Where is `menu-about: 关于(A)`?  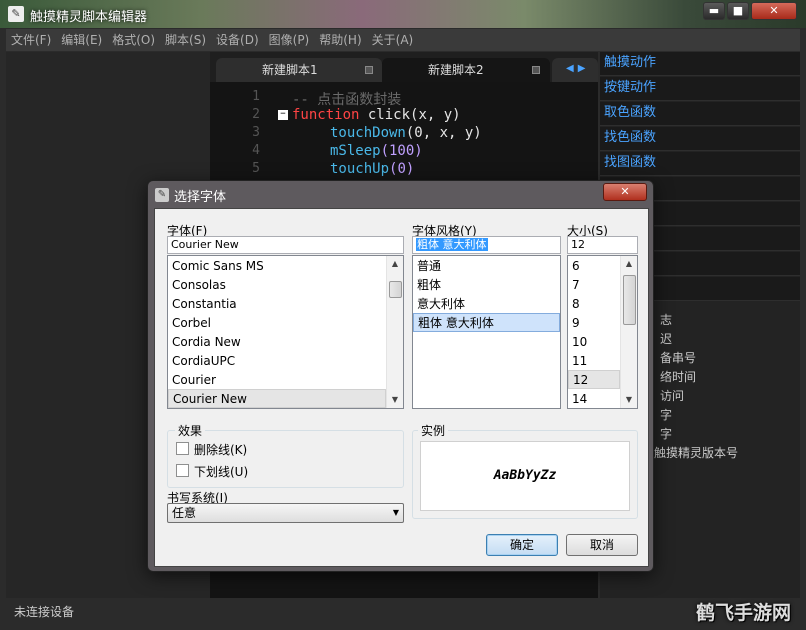 menu-about: 关于(A) is located at coordinates (393, 40).